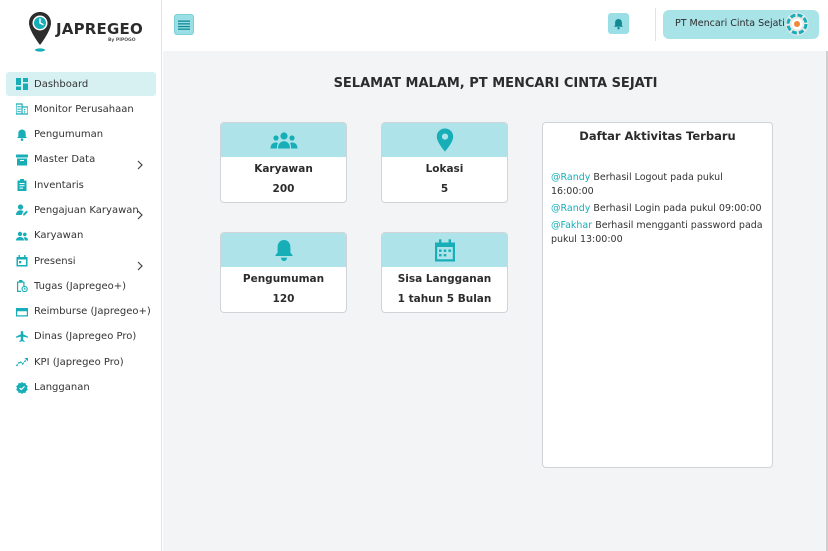 The width and height of the screenshot is (828, 551). Describe the element at coordinates (676, 208) in the screenshot. I see `activity-text: Berhasil Login pada pukul 09:00:00` at that location.